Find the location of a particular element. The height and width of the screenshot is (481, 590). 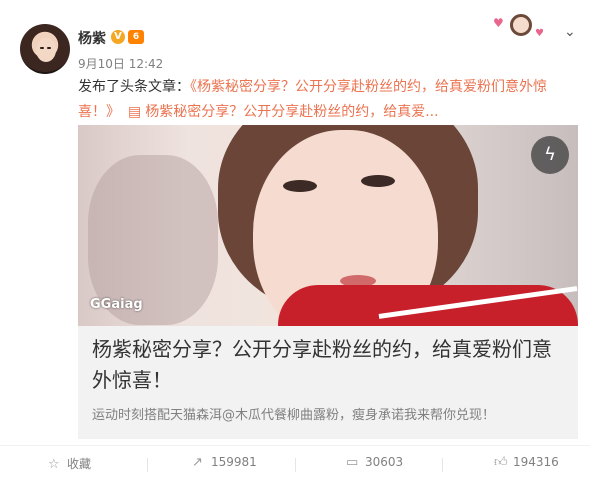

image-watermark: GGaiag is located at coordinates (116, 304).